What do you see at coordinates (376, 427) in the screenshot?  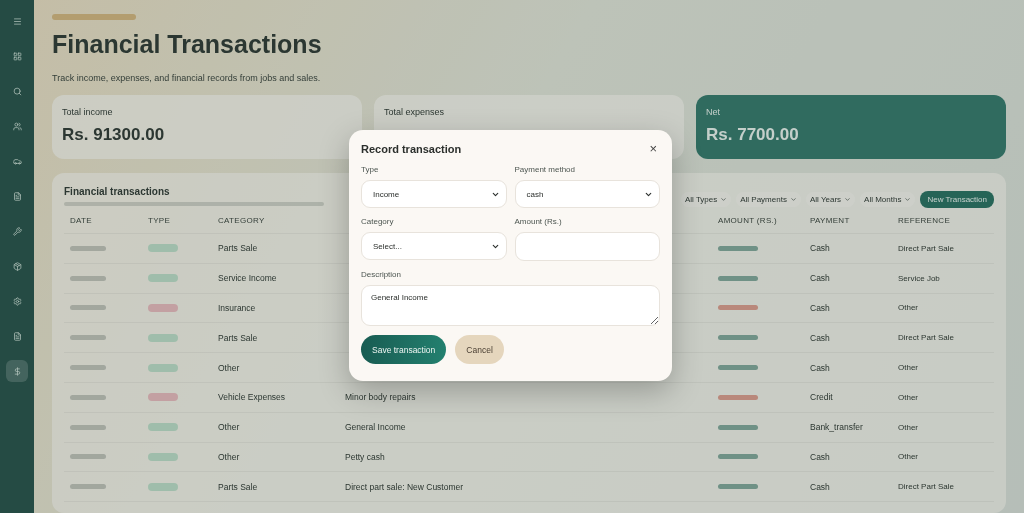 I see `description-cell-text: General Income` at bounding box center [376, 427].